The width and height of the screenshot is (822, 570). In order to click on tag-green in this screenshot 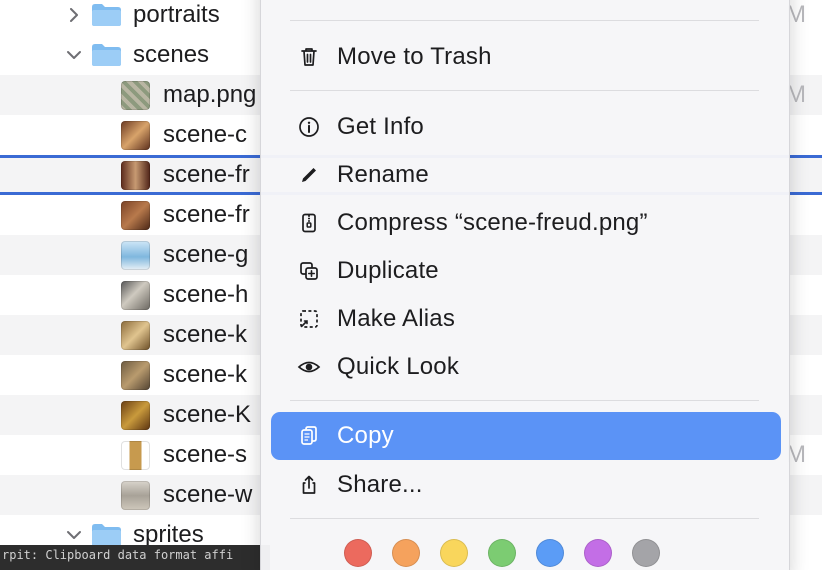, I will do `click(502, 553)`.